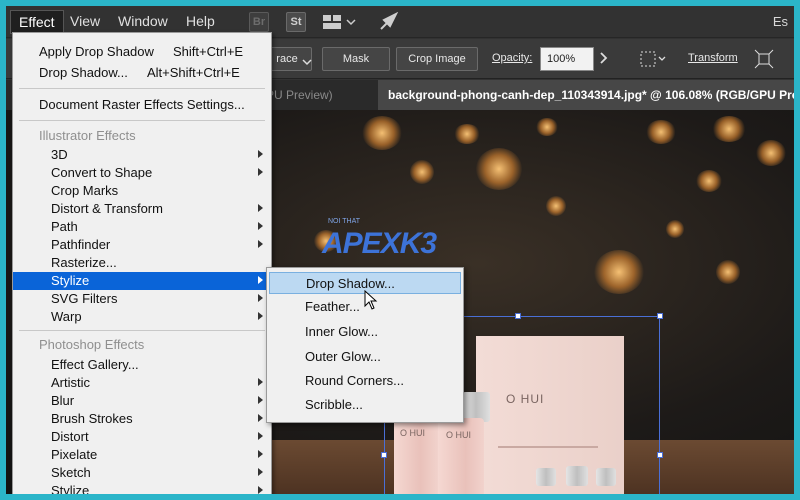 The height and width of the screenshot is (500, 800). What do you see at coordinates (64, 226) in the screenshot?
I see `menu-item-label: Path` at bounding box center [64, 226].